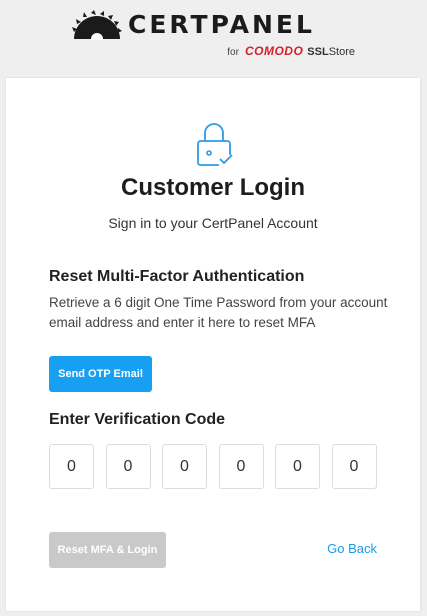 This screenshot has width=427, height=616. Describe the element at coordinates (221, 24) in the screenshot. I see `brand-name: CERTPANEL` at that location.